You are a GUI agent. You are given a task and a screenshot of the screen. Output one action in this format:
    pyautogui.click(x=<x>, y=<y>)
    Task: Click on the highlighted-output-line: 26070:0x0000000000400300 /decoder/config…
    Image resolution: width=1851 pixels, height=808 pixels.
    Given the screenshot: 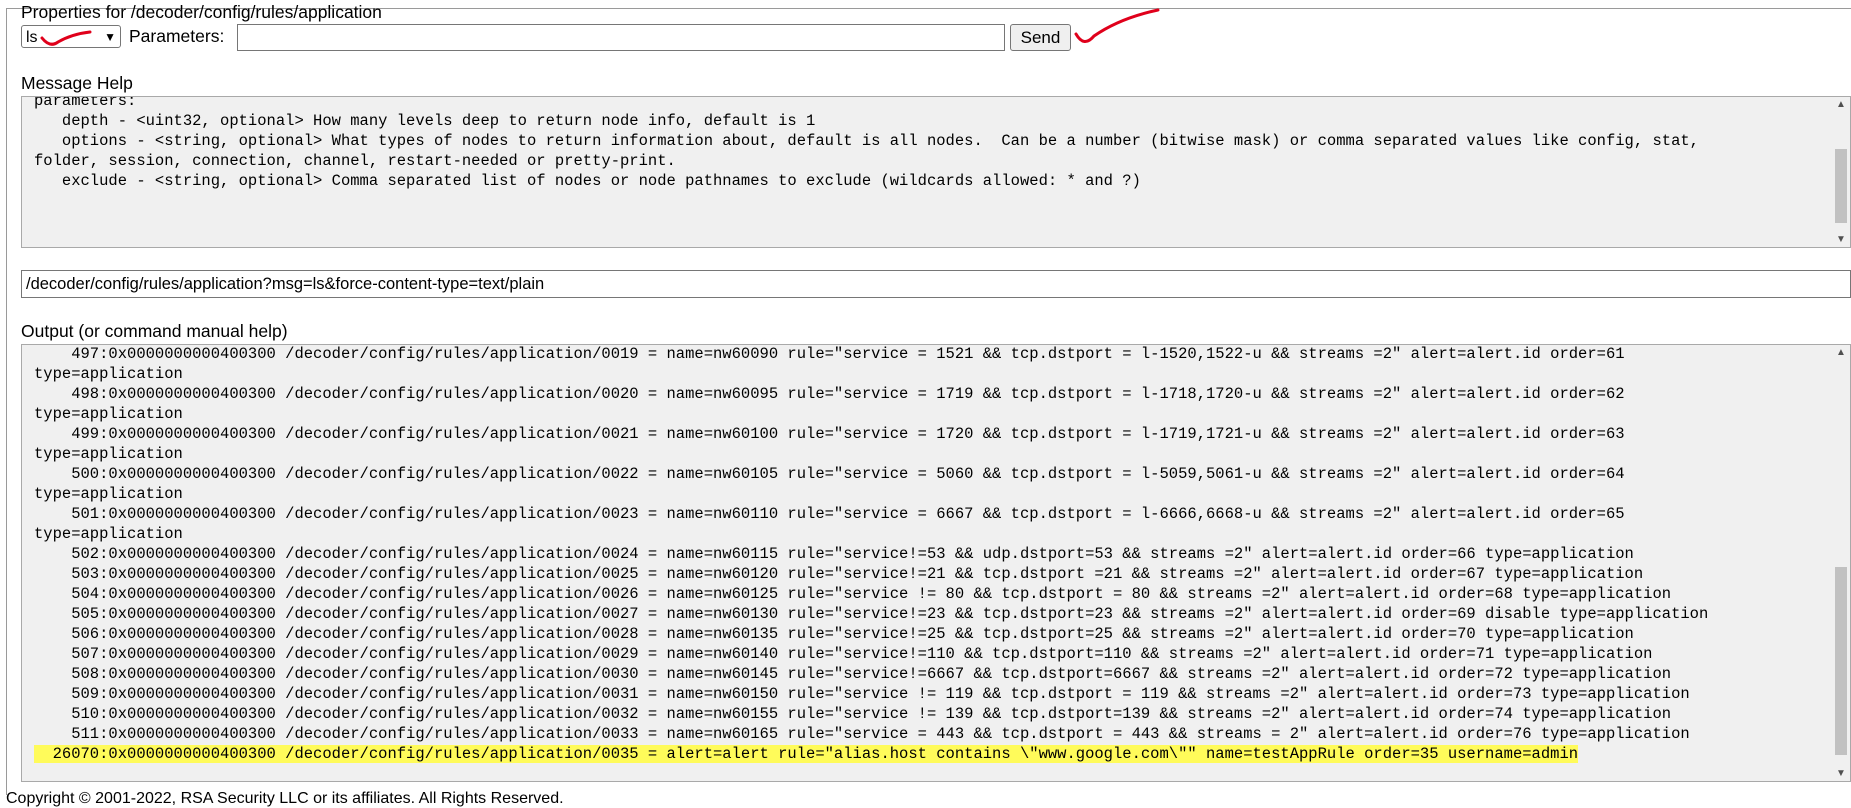 What is the action you would take?
    pyautogui.click(x=806, y=754)
    